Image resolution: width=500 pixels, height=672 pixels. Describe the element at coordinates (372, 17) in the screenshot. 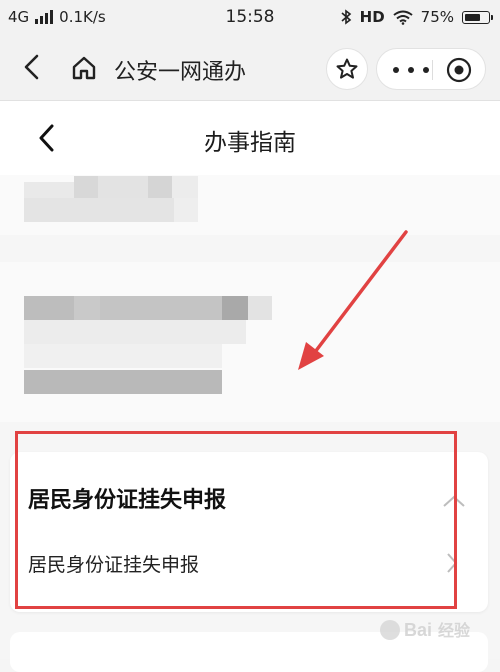

I see `hd-label: HD` at that location.